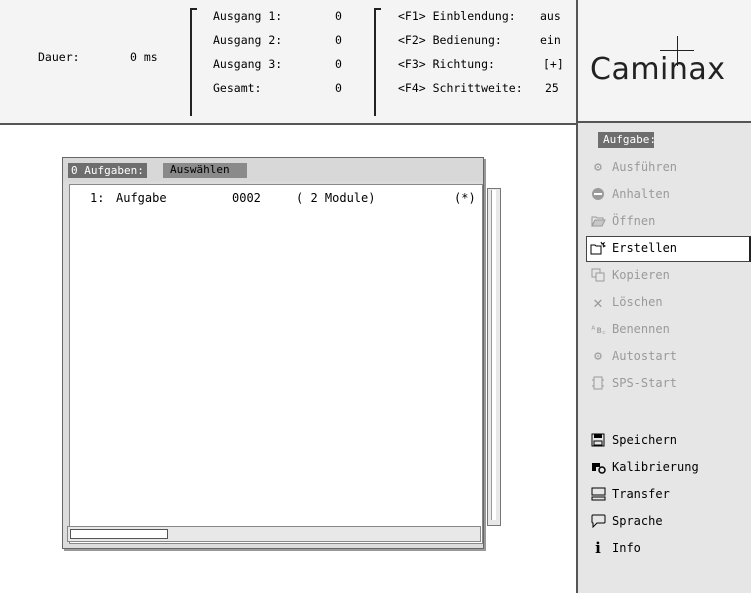 The height and width of the screenshot is (593, 751). Describe the element at coordinates (645, 356) in the screenshot. I see `sidebar-item-label: Autostart` at that location.